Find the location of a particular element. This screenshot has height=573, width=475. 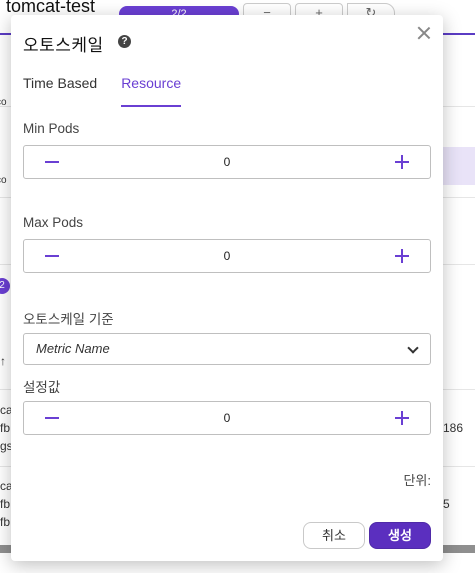

max-pods-decrement-button is located at coordinates (52, 256).